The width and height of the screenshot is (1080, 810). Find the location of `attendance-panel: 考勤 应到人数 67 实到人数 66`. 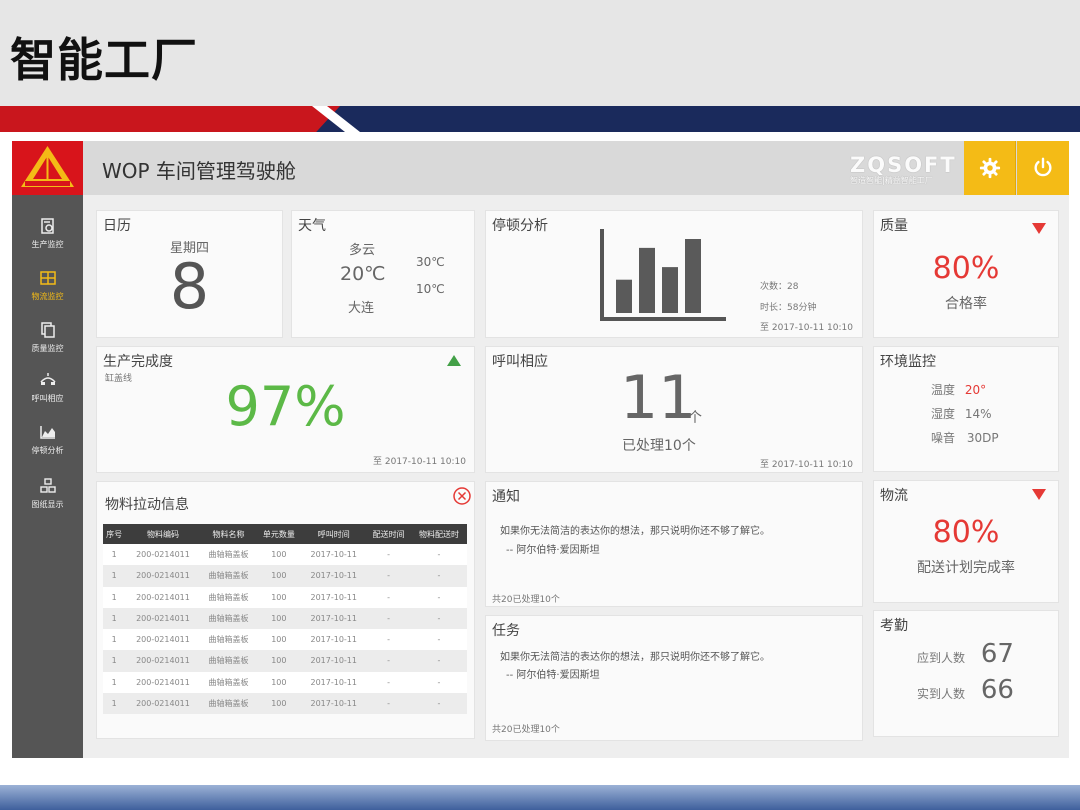

attendance-panel: 考勤 应到人数 67 实到人数 66 is located at coordinates (966, 673).